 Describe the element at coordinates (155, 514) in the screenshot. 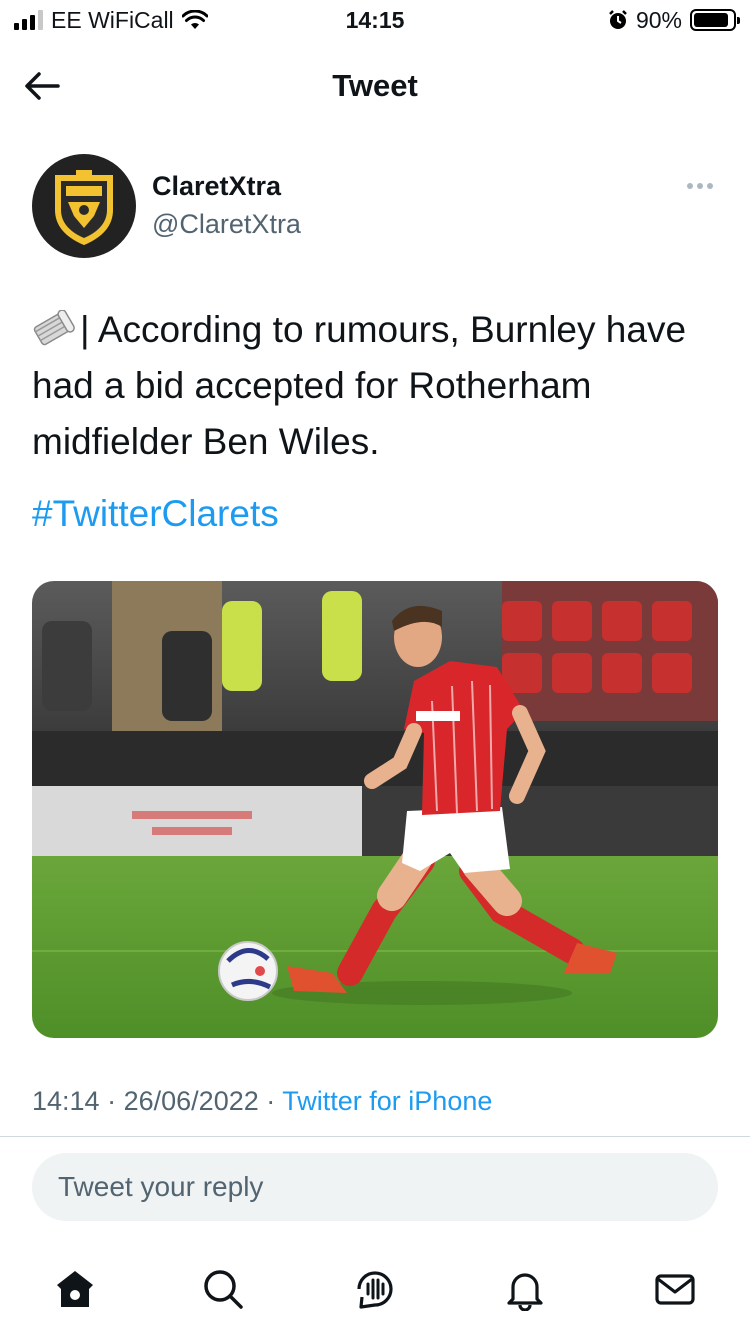

I see `hashtag-link: #TwitterClarets` at that location.